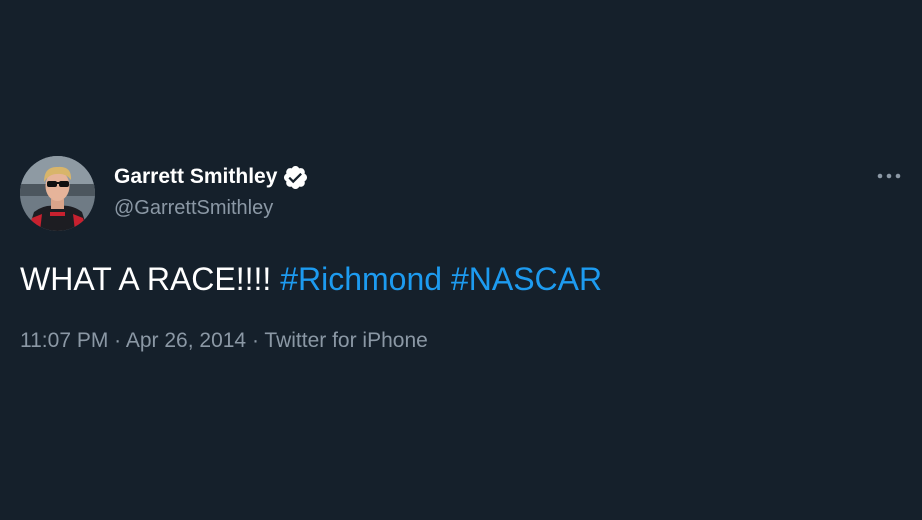 This screenshot has width=922, height=520. What do you see at coordinates (195, 177) in the screenshot?
I see `author-display-name: Garrett Smithley` at bounding box center [195, 177].